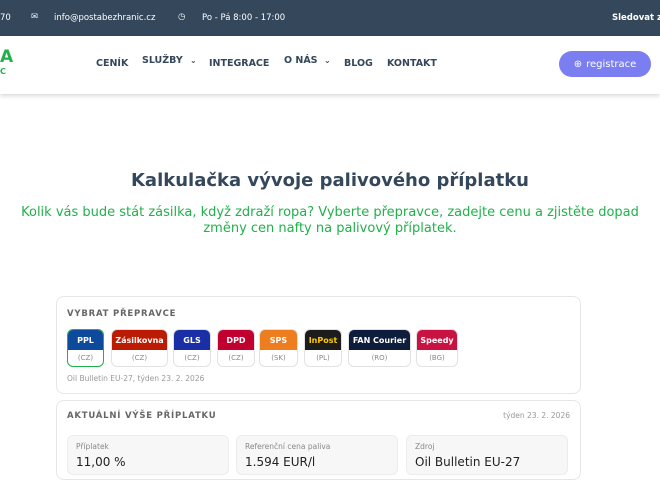 The height and width of the screenshot is (480, 660). I want to click on carrier-name: PPL, so click(85, 340).